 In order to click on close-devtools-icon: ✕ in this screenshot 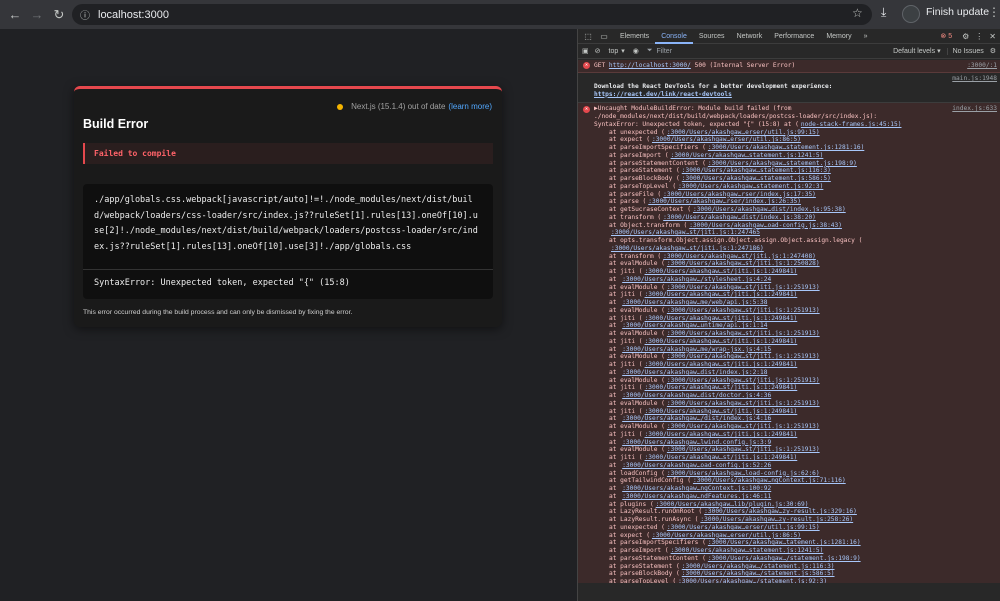, I will do `click(992, 36)`.